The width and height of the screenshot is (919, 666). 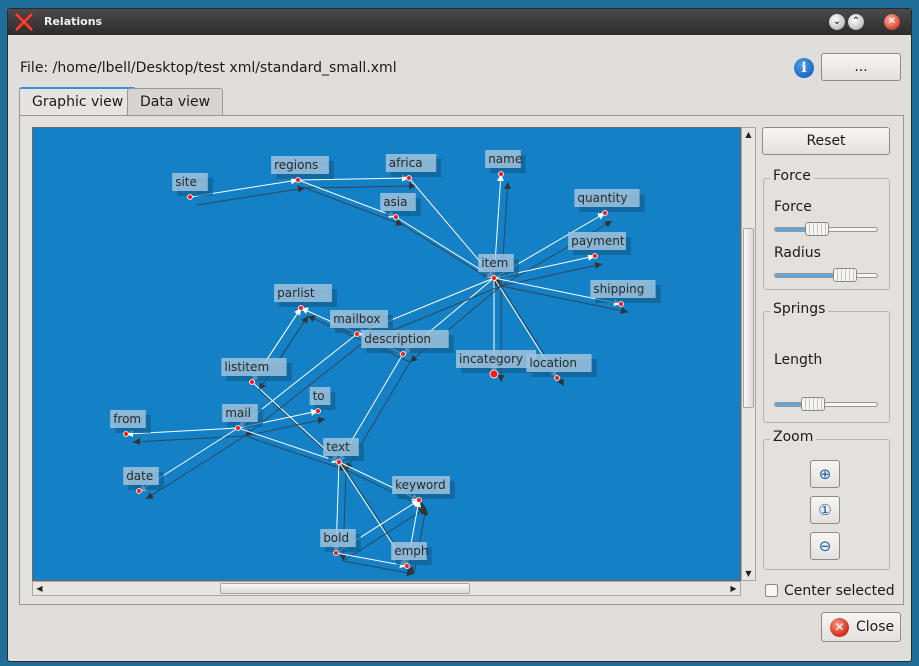 I want to click on graph-node-quantity: quantity, so click(x=609, y=202).